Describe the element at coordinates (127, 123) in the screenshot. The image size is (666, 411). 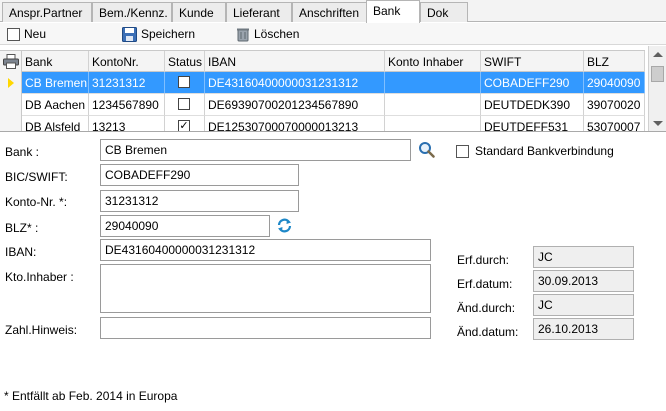
I see `cell-kontonr: 13213` at that location.